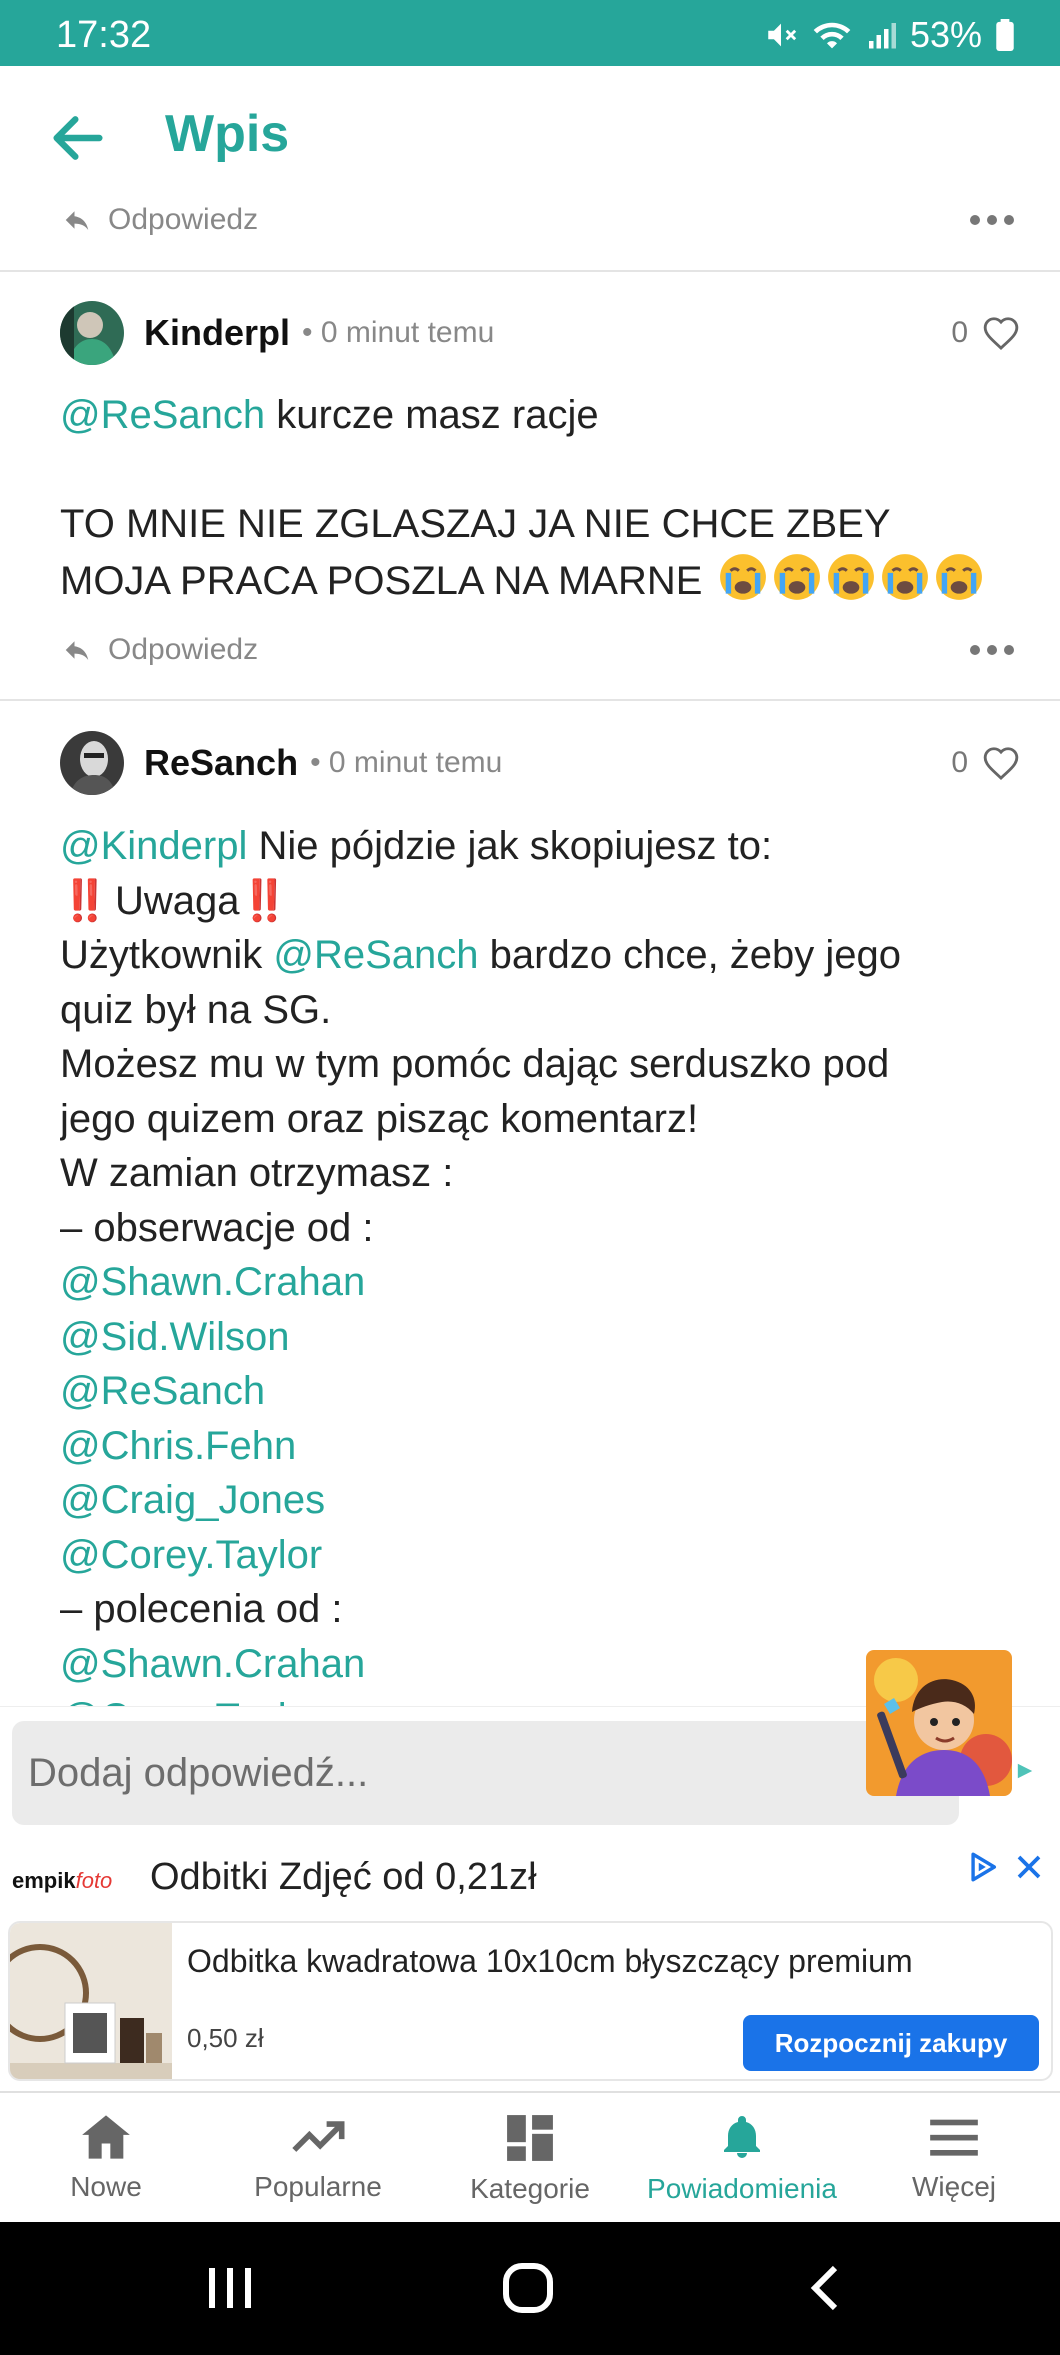 This screenshot has width=1060, height=2355. I want to click on menu-icon, so click(954, 2137).